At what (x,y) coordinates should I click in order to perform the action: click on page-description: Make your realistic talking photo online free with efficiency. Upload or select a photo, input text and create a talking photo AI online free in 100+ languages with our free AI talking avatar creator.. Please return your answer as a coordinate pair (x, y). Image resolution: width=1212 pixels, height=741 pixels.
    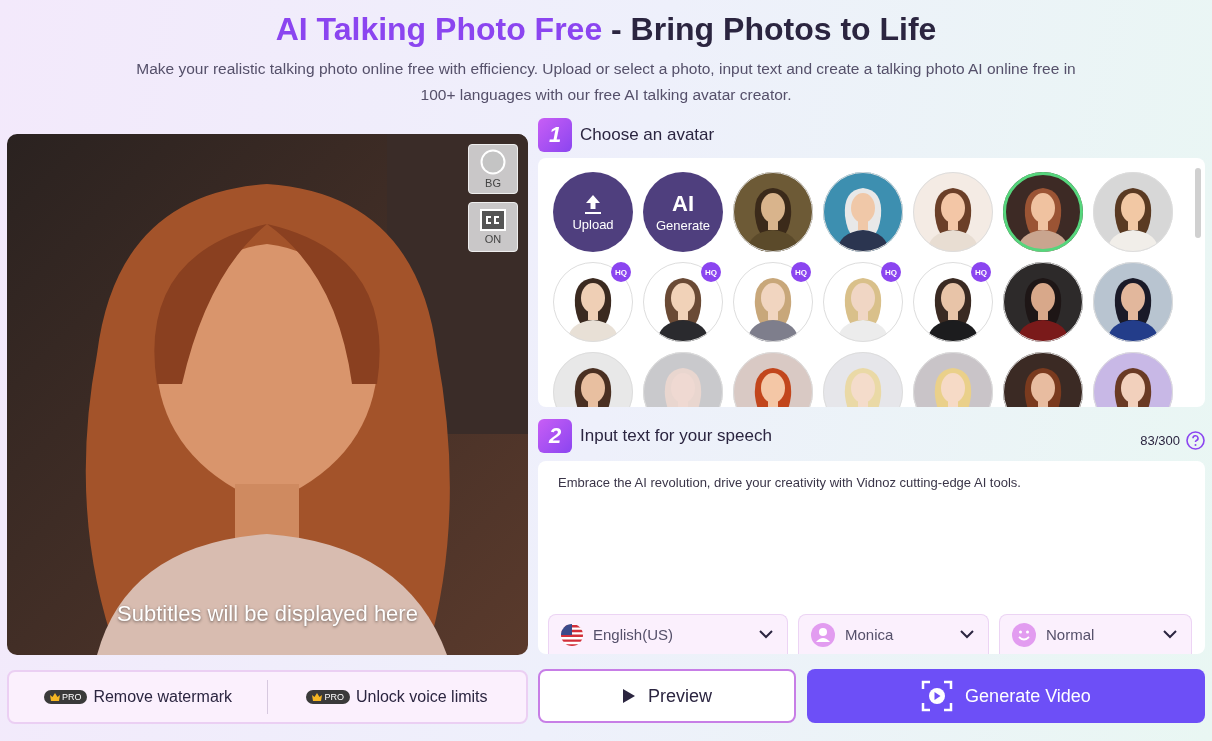
    Looking at the image, I should click on (606, 82).